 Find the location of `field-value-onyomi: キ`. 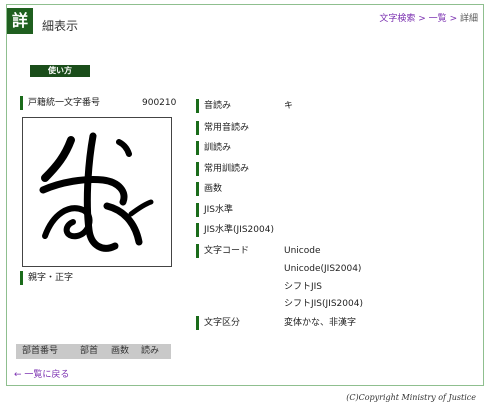

field-value-onyomi: キ is located at coordinates (289, 106).